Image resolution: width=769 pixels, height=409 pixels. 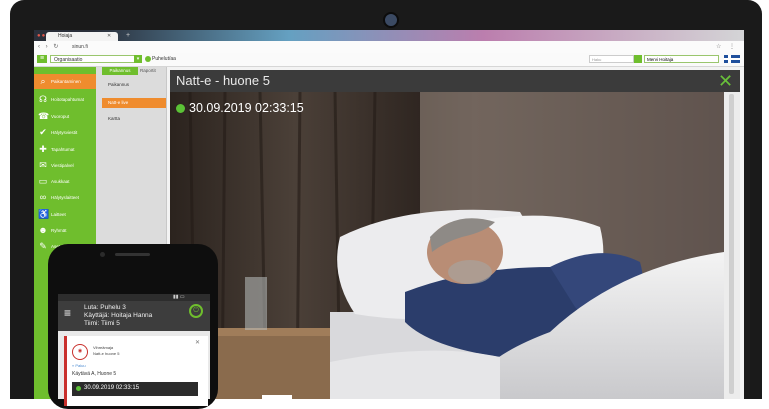 I want to click on sidebar-item-label: Hälytysviestit, so click(x=64, y=132).